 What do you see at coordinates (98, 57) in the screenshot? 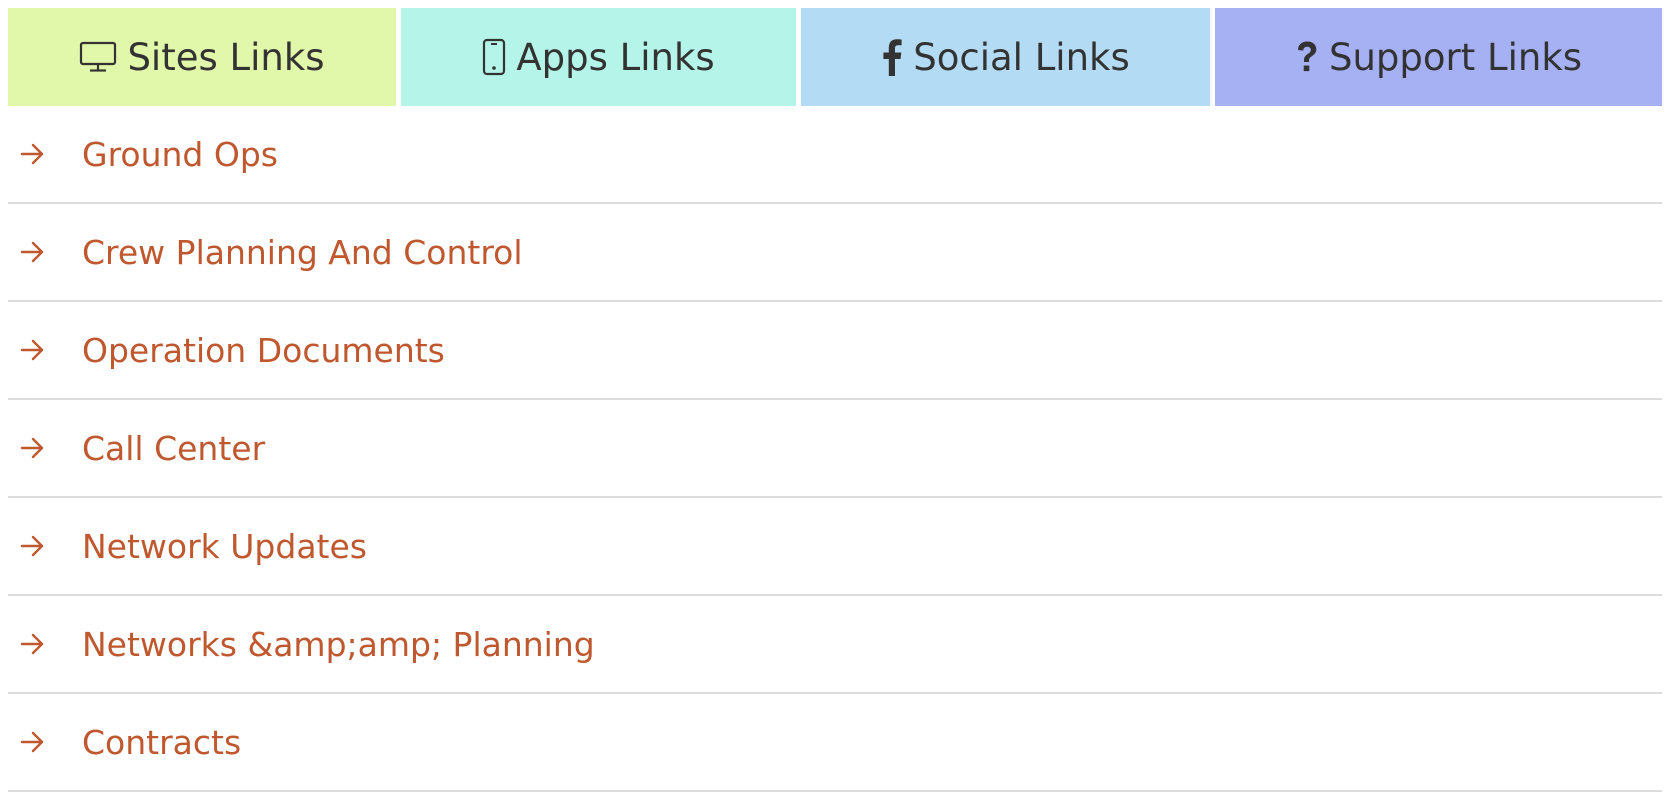
I see `monitor-icon` at bounding box center [98, 57].